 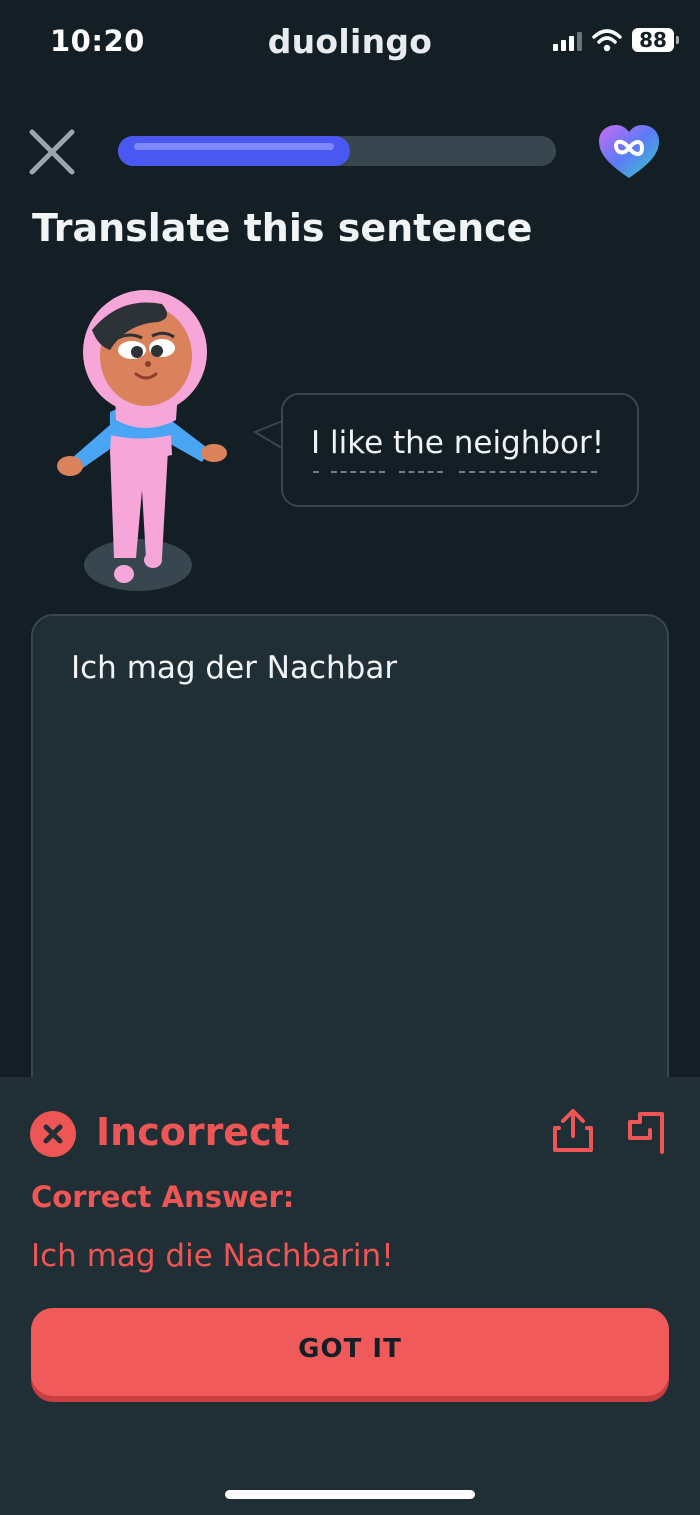 I want to click on instruction-heading: Translate this sentence, so click(x=282, y=228).